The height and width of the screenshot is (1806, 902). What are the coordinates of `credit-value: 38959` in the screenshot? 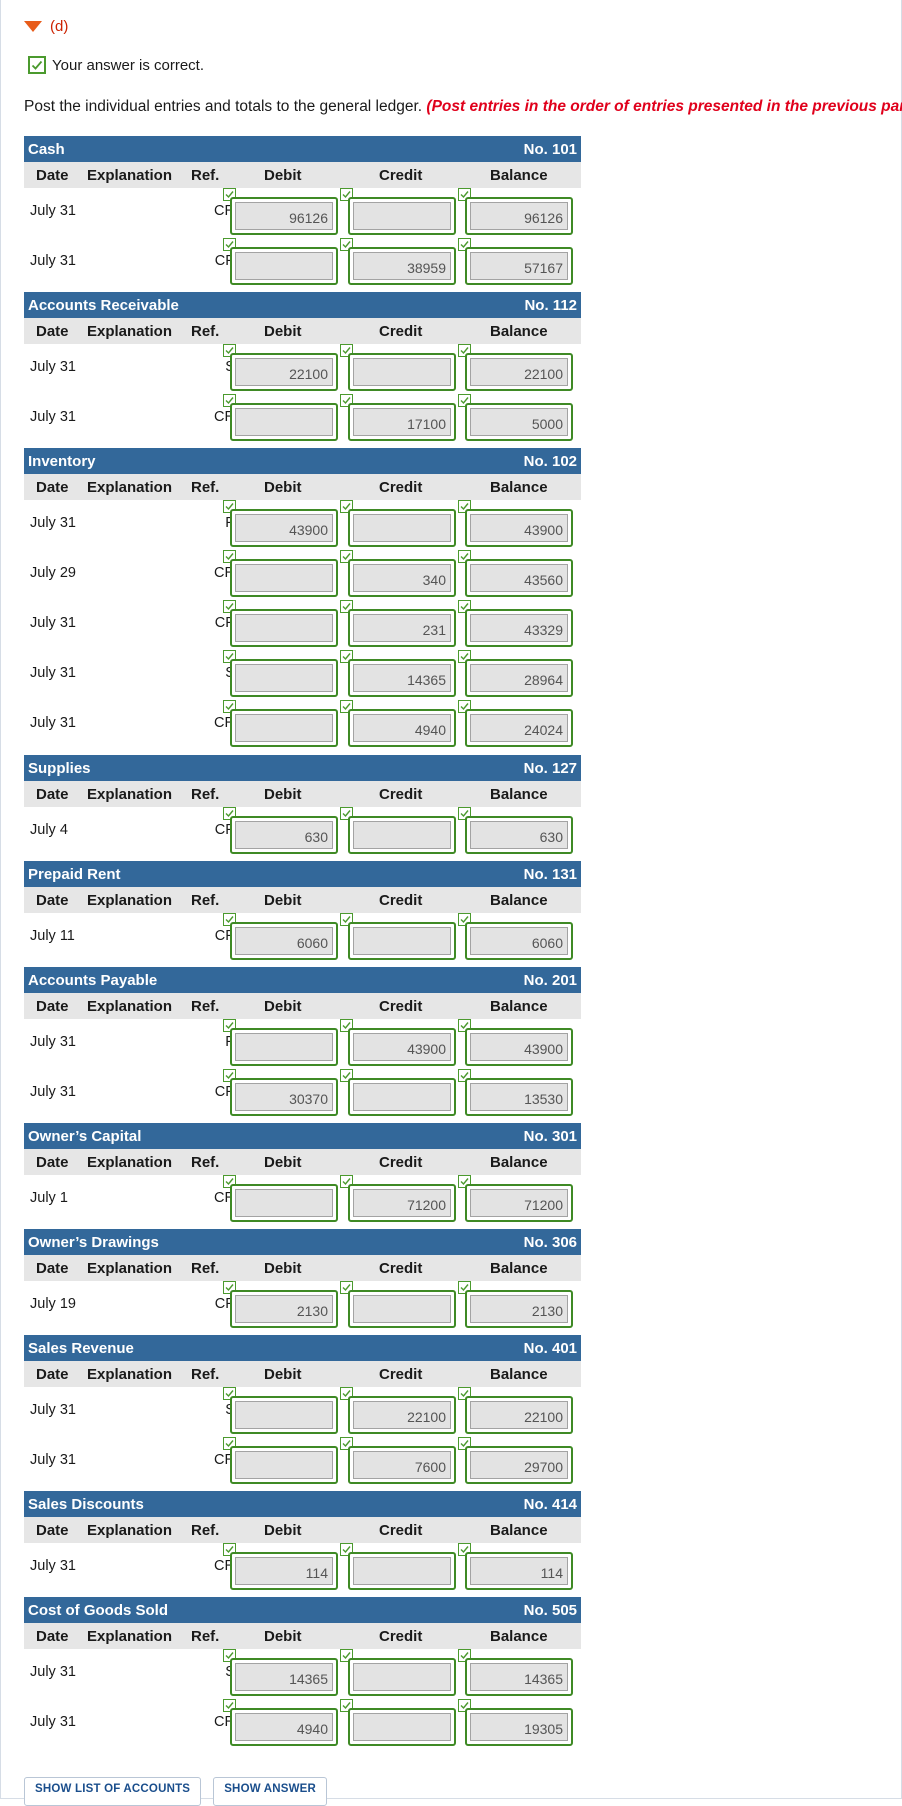 It's located at (402, 266).